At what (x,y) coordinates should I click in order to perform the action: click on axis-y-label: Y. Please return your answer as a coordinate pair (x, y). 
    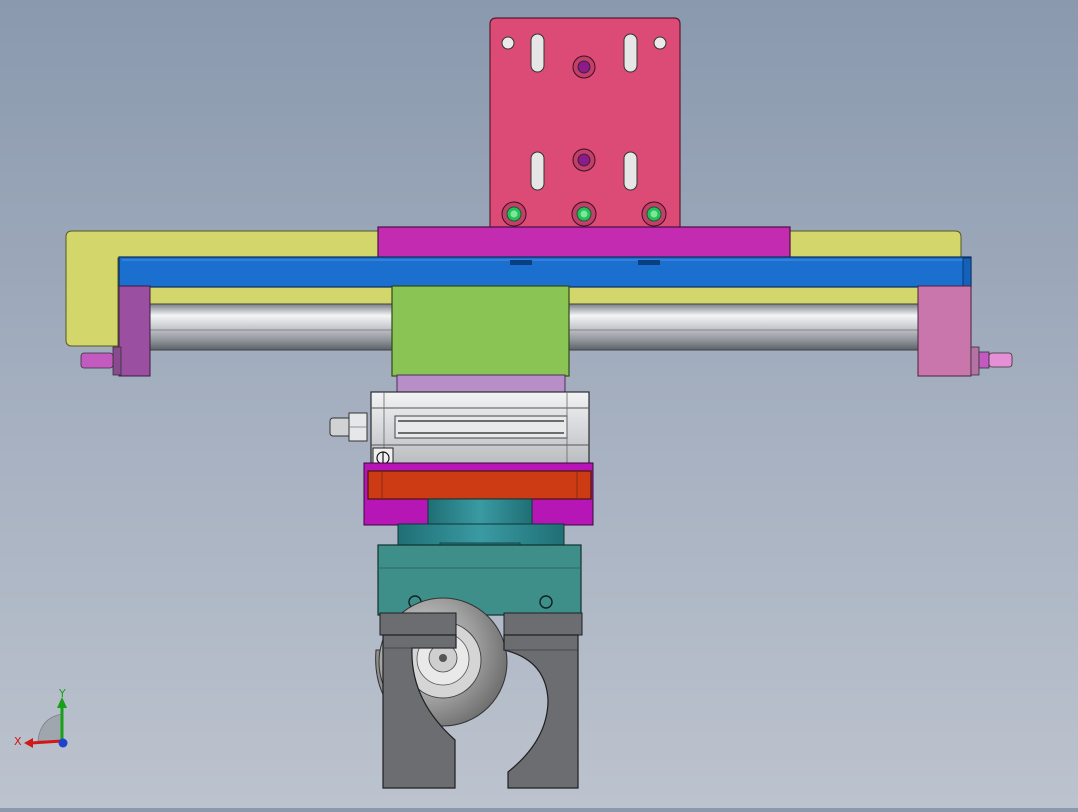
    Looking at the image, I should click on (62, 693).